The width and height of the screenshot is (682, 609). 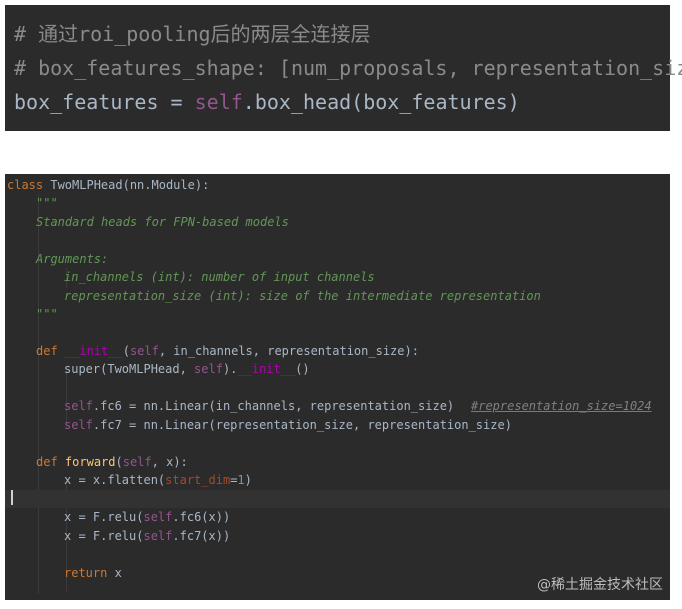 What do you see at coordinates (25, 185) in the screenshot?
I see `keyword-class: class` at bounding box center [25, 185].